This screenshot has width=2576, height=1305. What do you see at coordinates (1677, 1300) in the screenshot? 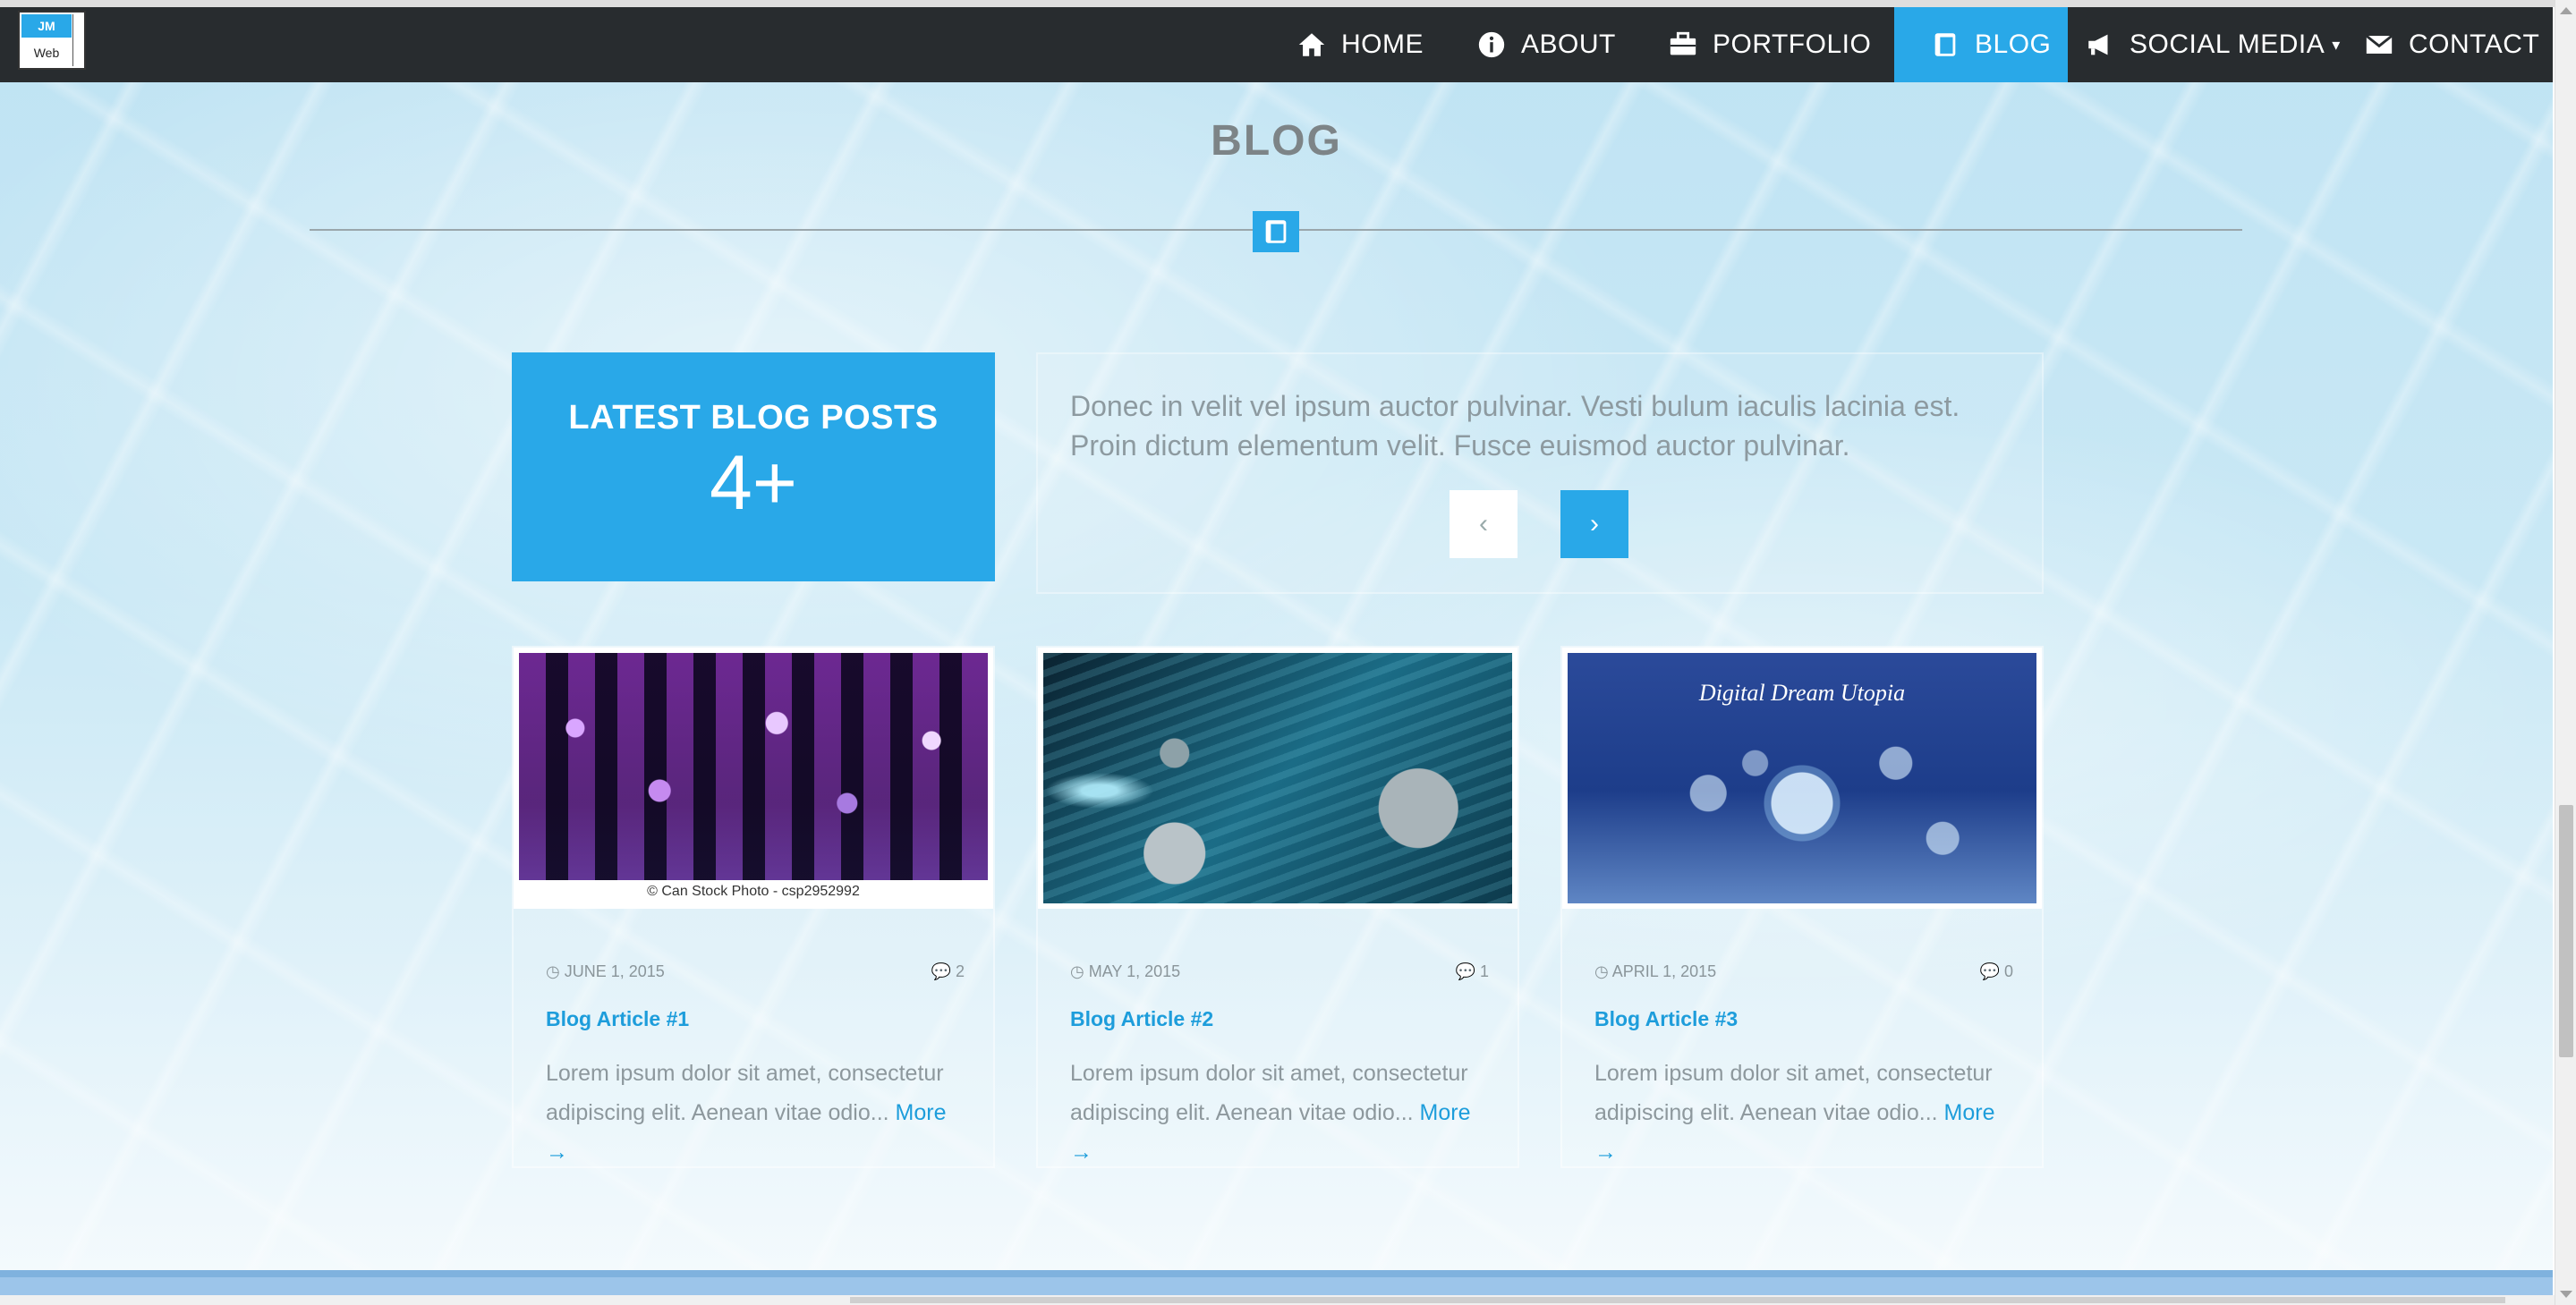
I see `horizontal-scroll-thumb` at bounding box center [1677, 1300].